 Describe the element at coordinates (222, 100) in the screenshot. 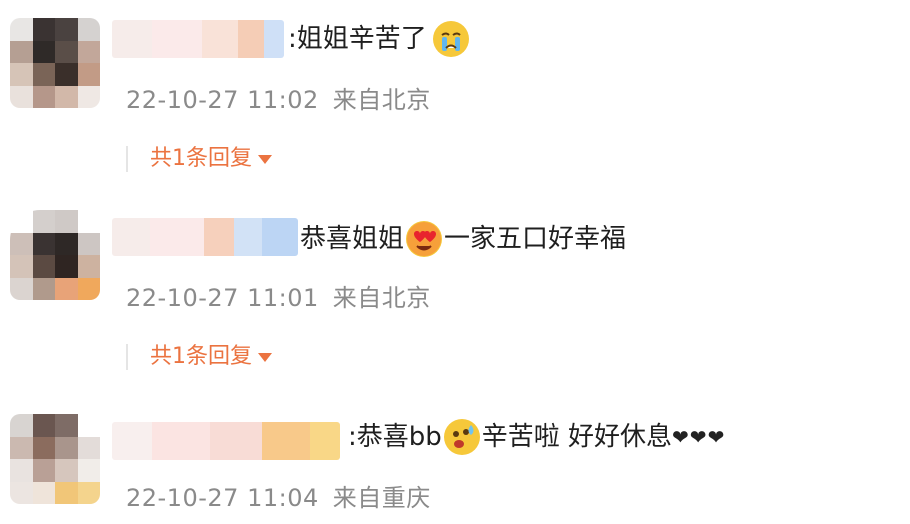

I see `timestamp: 22-10-27 11:02` at that location.